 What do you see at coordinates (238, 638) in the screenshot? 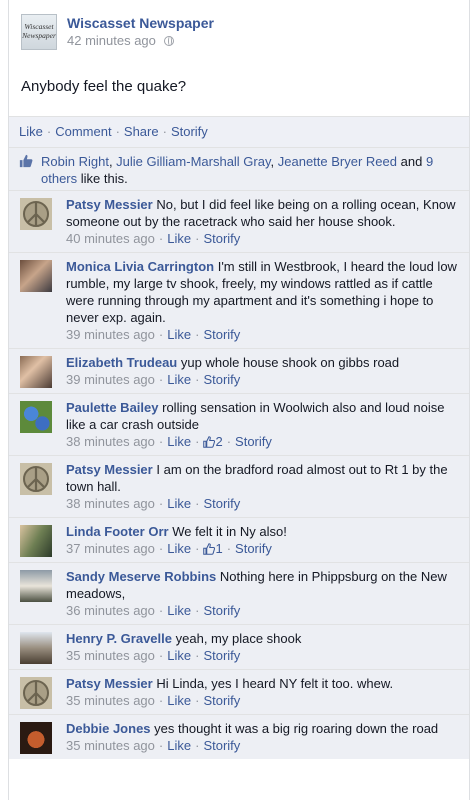
I see `comment-text: yeah, my place shook` at bounding box center [238, 638].